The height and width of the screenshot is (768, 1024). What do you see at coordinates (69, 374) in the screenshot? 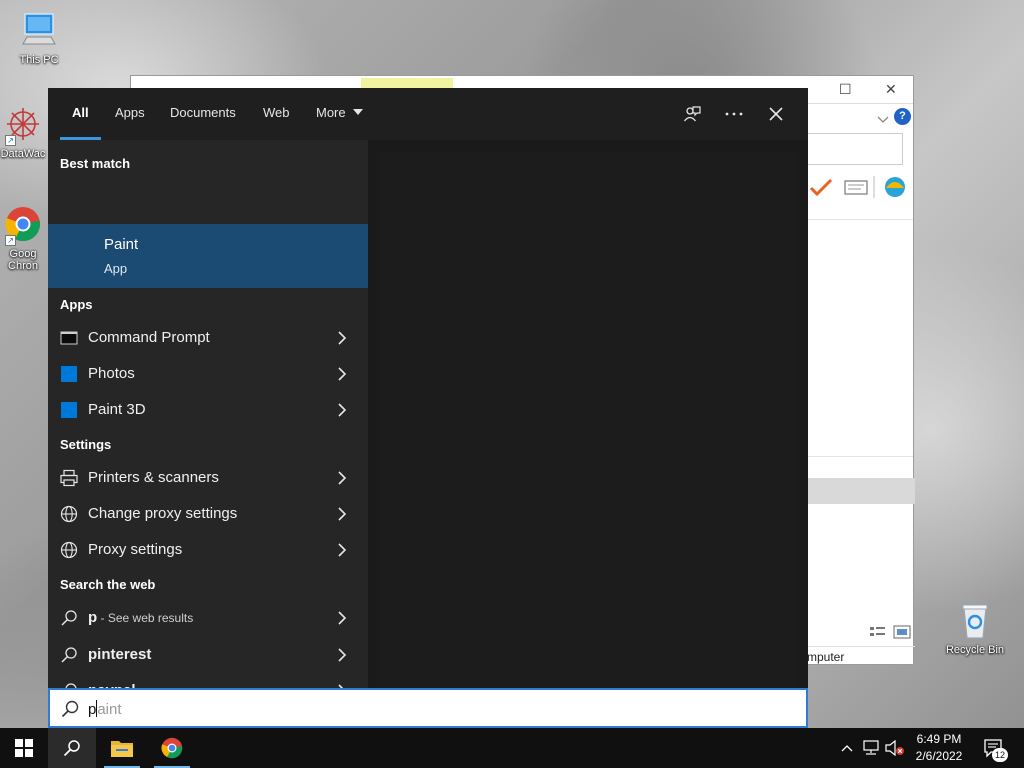
I see `photos-icon` at bounding box center [69, 374].